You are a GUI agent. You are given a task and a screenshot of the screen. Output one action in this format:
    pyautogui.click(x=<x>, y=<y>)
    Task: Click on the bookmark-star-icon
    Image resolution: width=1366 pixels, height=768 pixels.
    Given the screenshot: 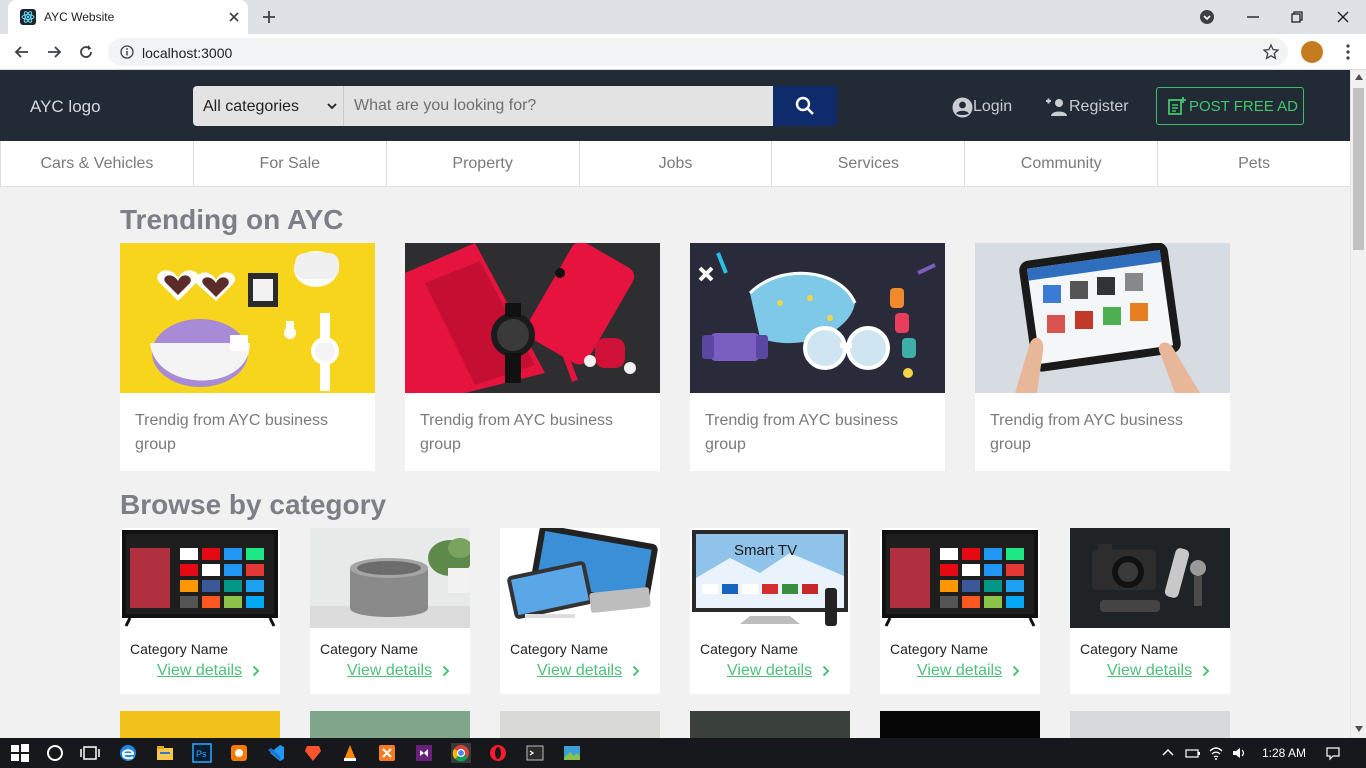 What is the action you would take?
    pyautogui.click(x=1271, y=52)
    